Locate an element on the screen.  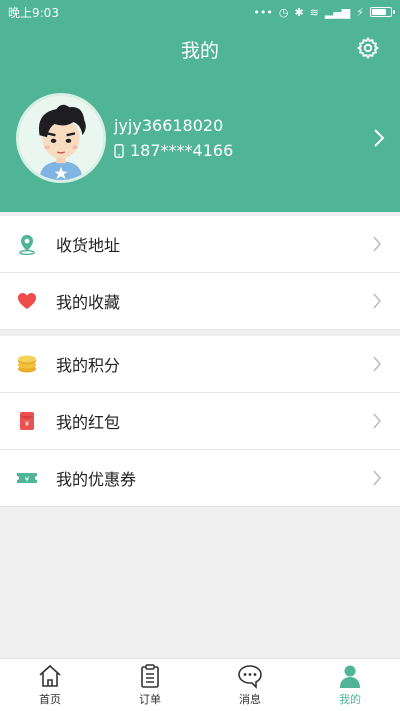
tab-orders: 订单 is located at coordinates (150, 685).